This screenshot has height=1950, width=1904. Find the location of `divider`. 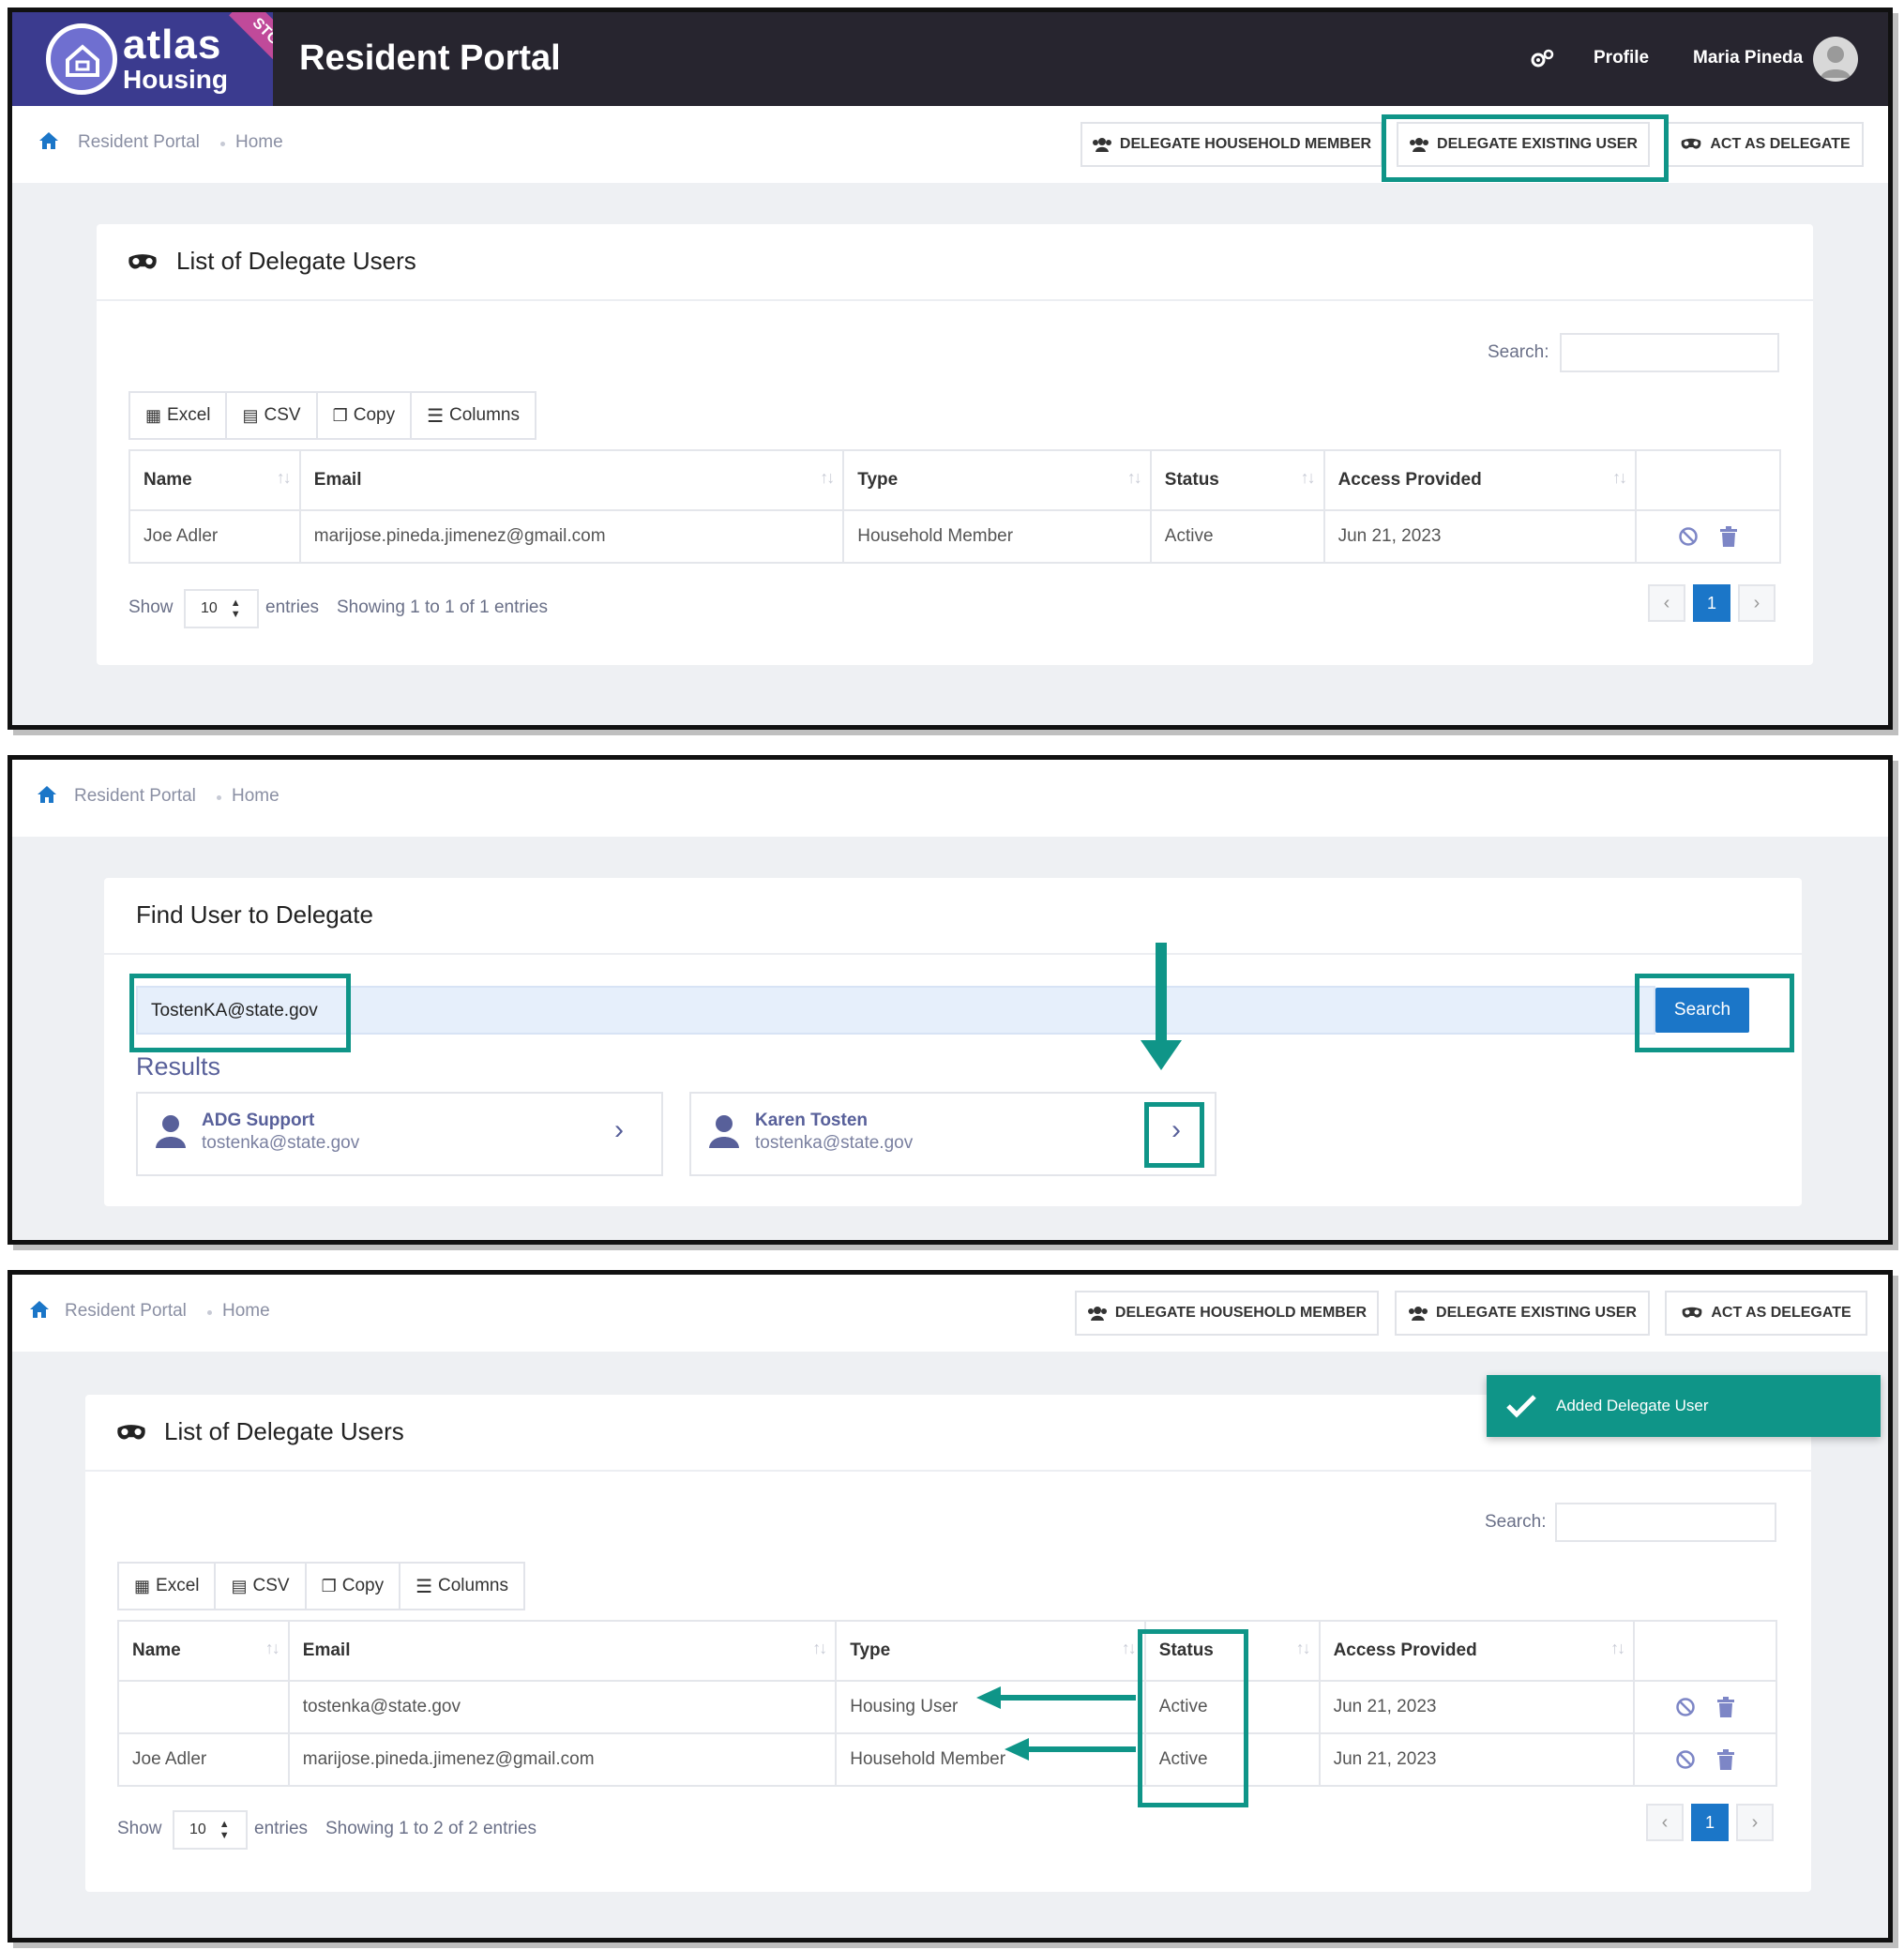

divider is located at coordinates (948, 1471).